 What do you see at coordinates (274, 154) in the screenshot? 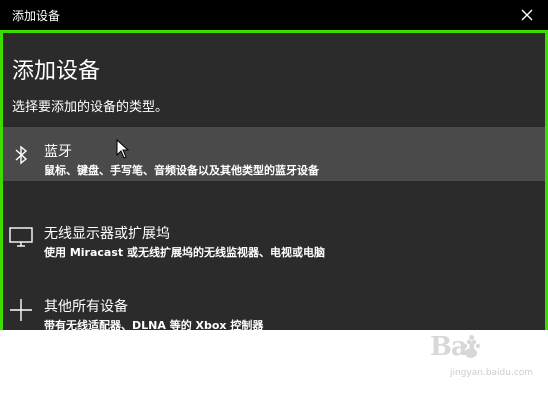
I see `option-bluetooth: 蓝牙 鼠标、键盘、手写笔、音频设备以及其他类型的蓝牙设备` at bounding box center [274, 154].